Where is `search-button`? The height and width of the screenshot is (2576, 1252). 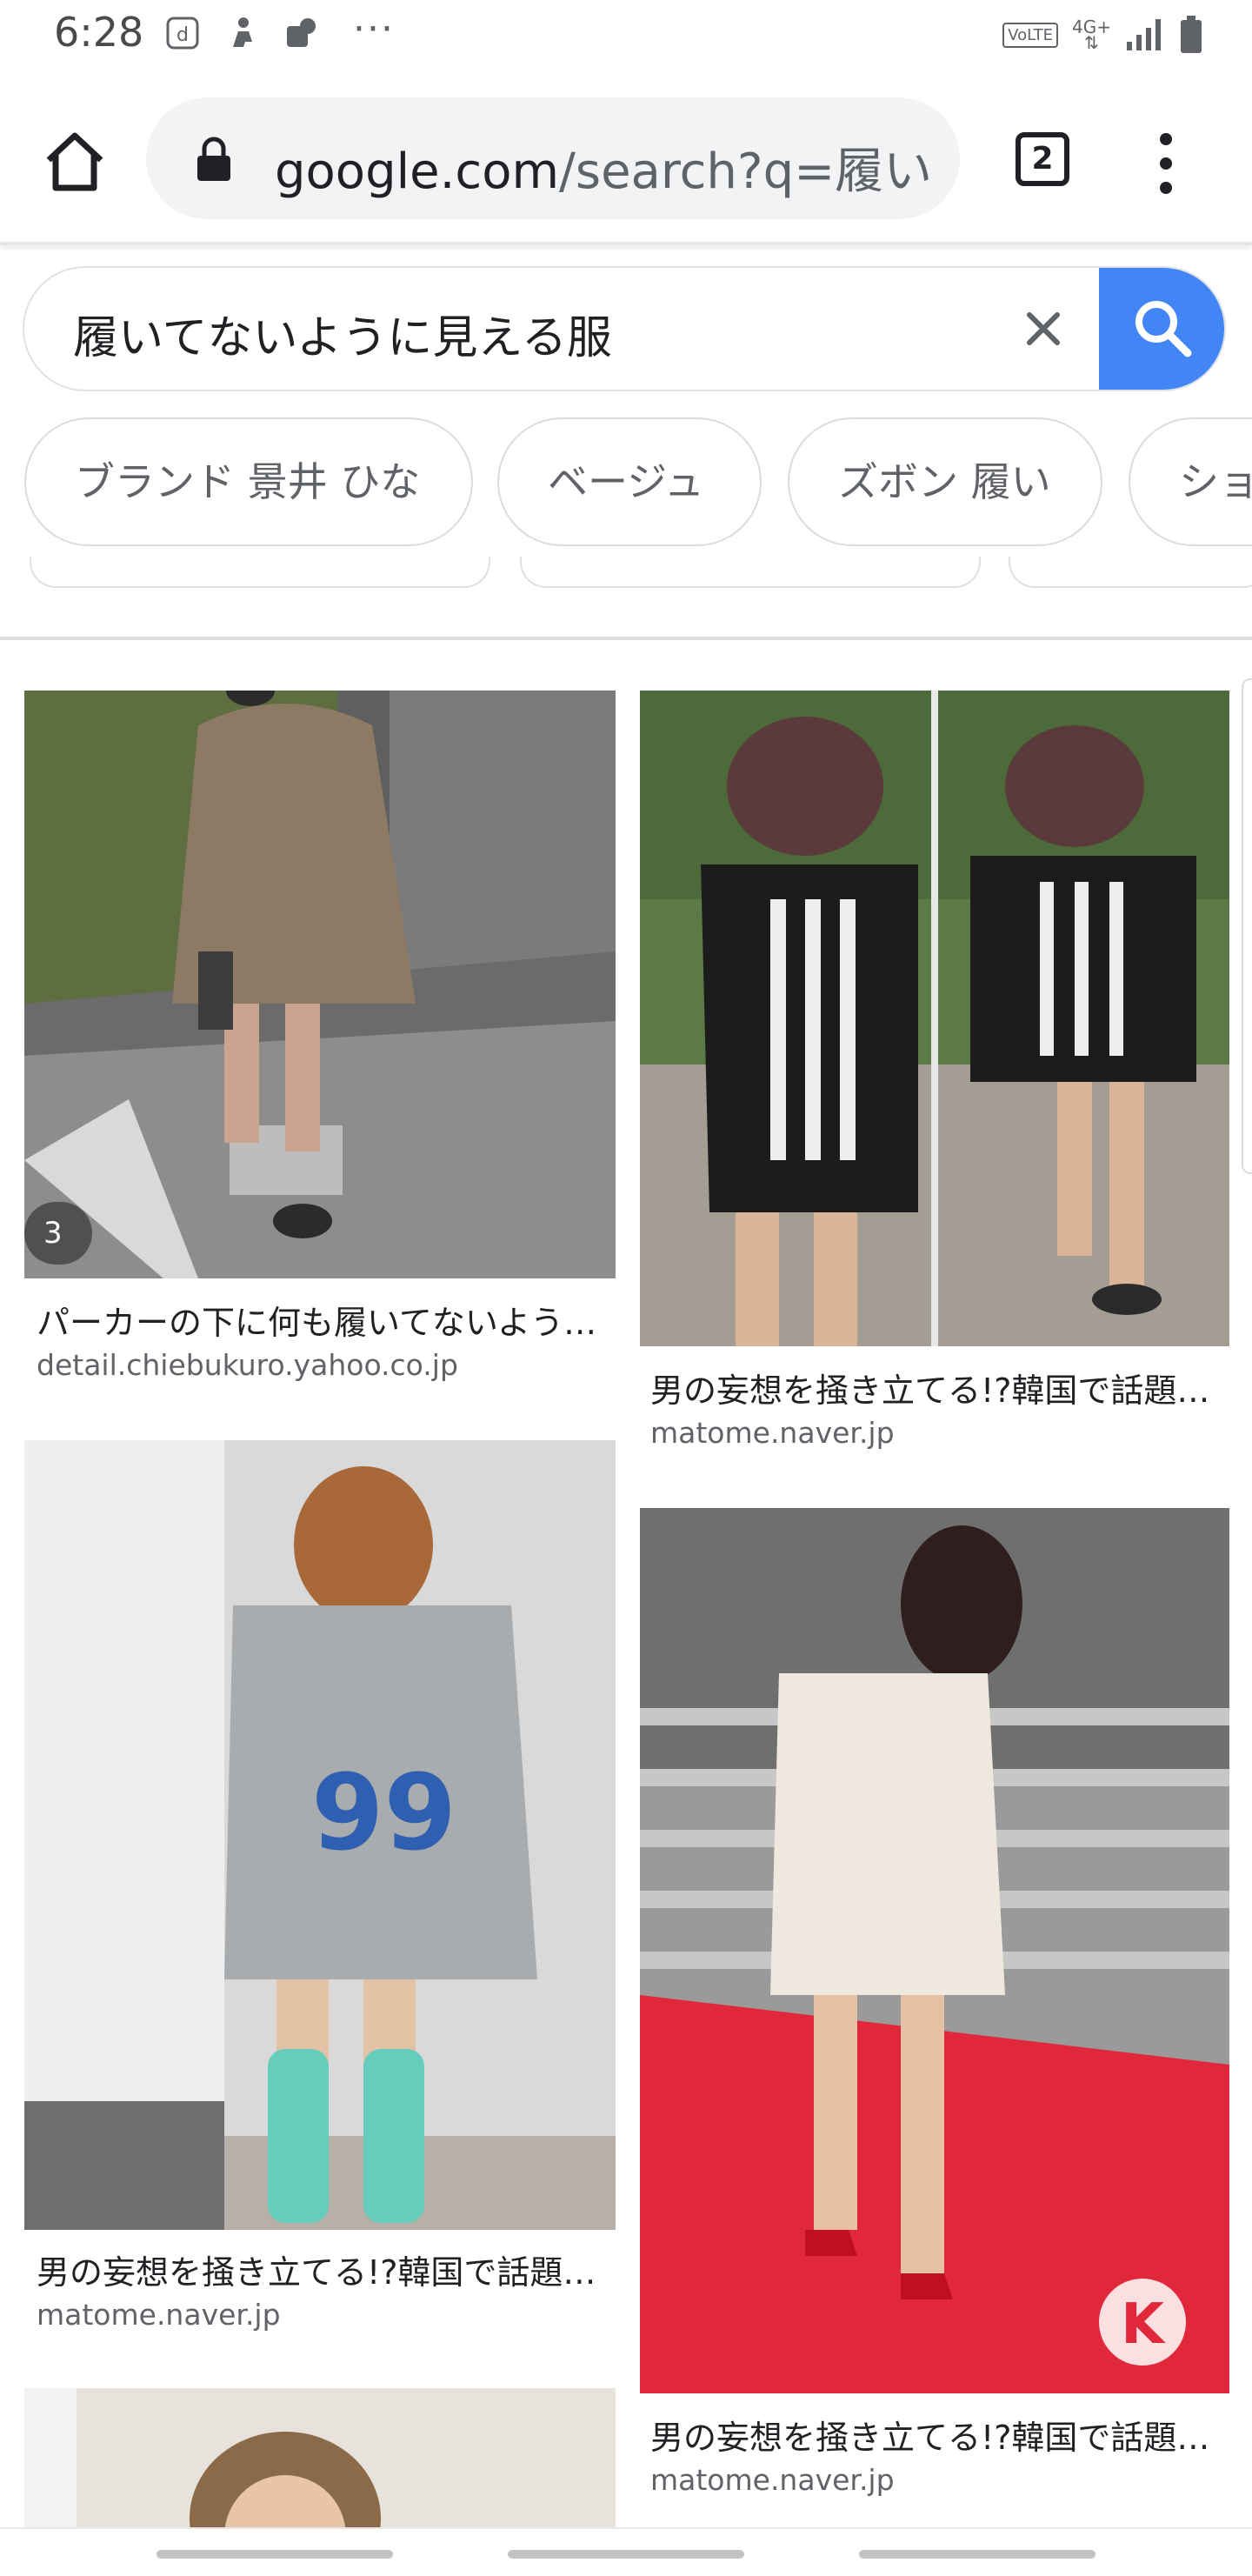
search-button is located at coordinates (1161, 329).